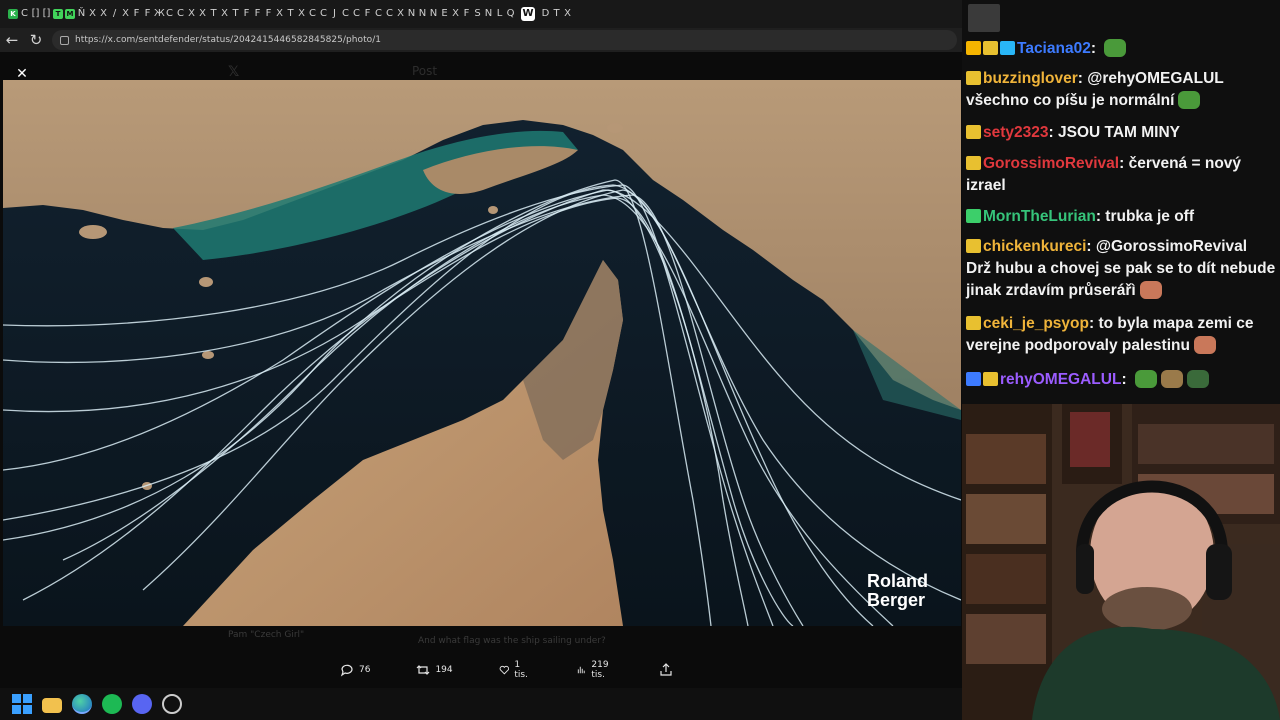  I want to click on webcam-svg, so click(1121, 562).